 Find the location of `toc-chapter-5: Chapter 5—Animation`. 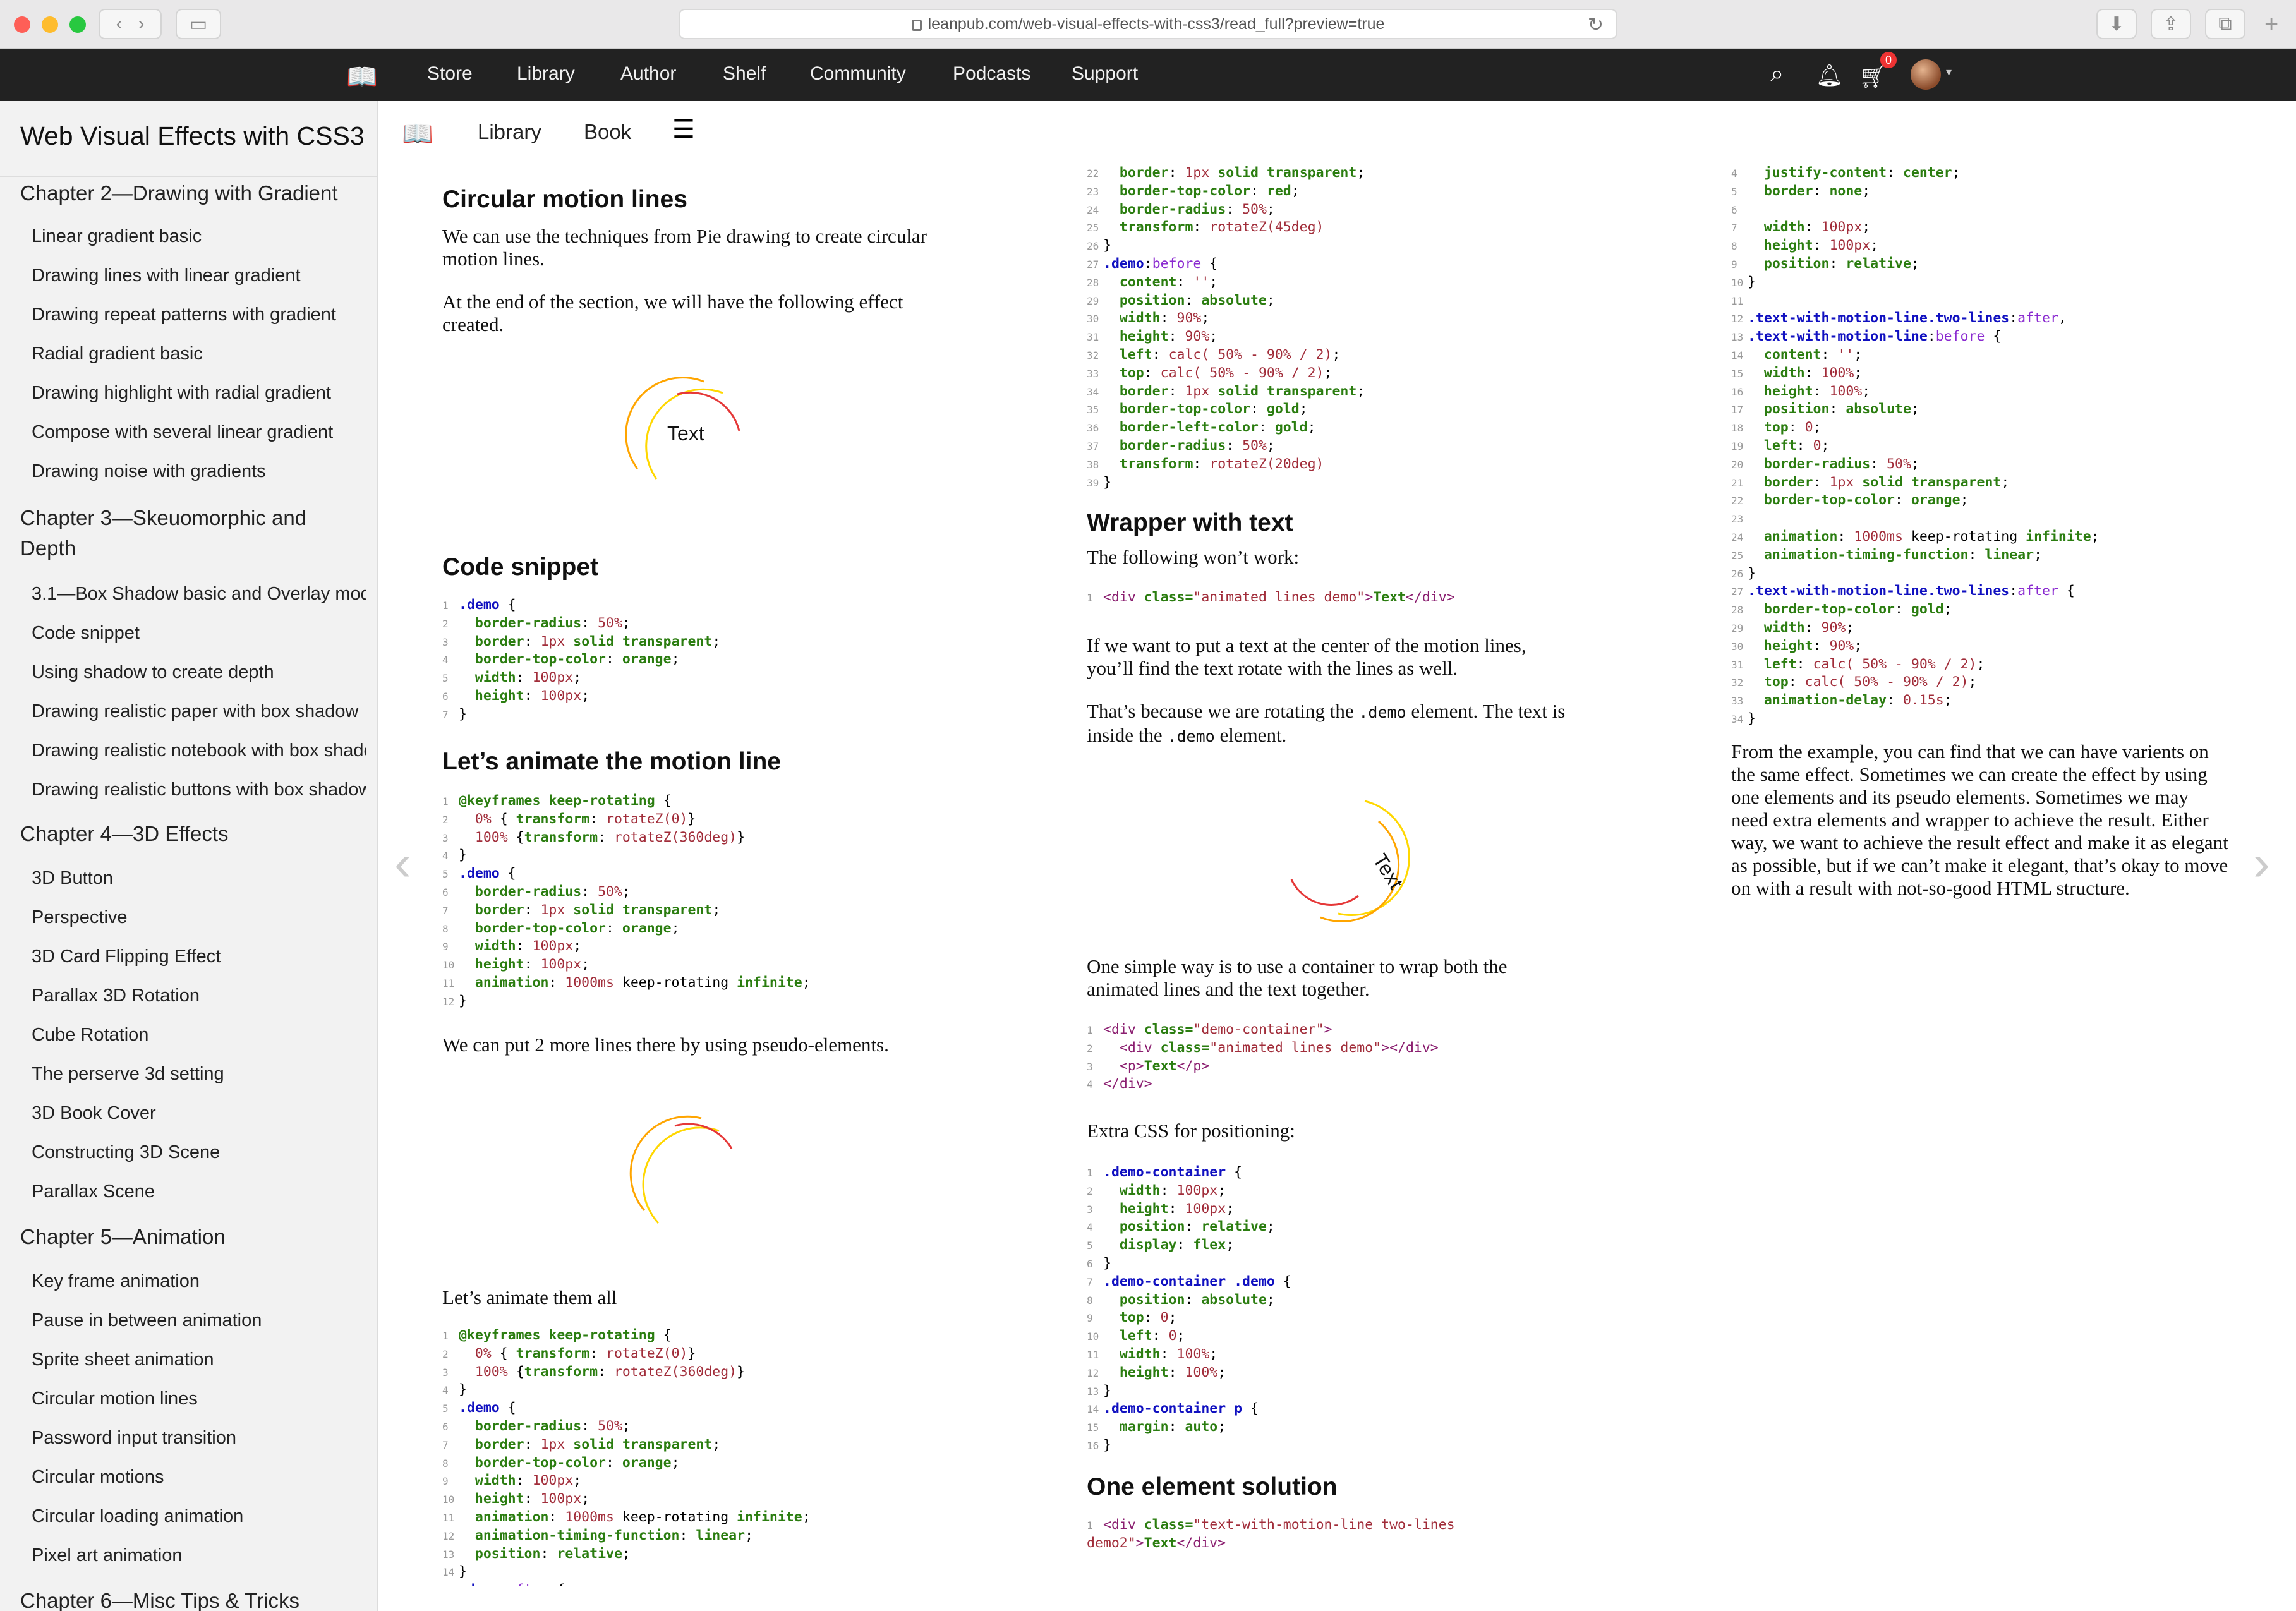

toc-chapter-5: Chapter 5—Animation is located at coordinates (190, 1237).